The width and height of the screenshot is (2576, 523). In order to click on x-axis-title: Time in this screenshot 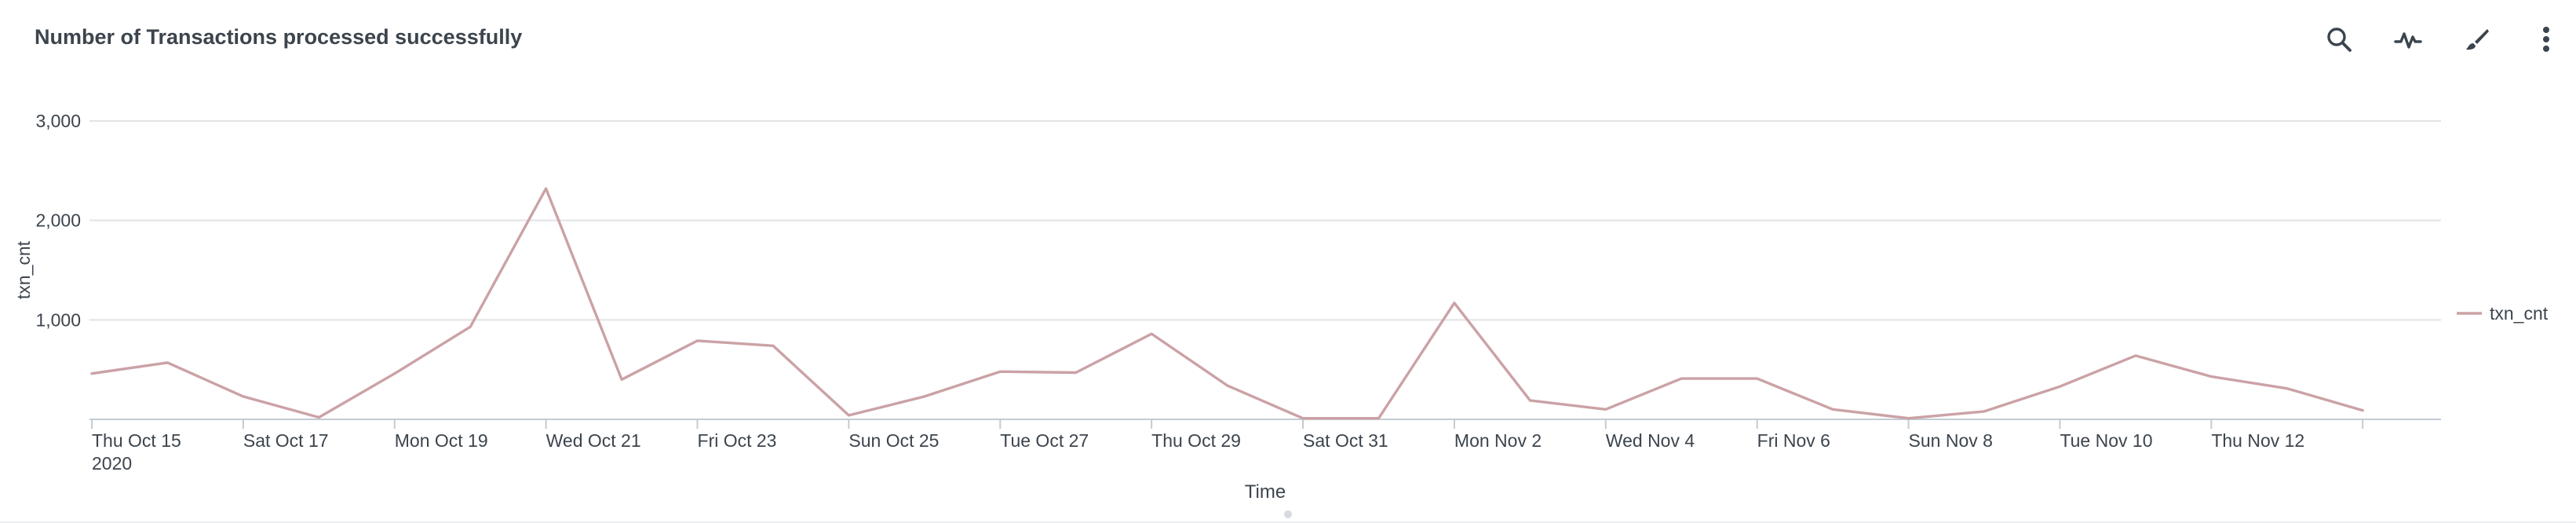, I will do `click(1265, 492)`.